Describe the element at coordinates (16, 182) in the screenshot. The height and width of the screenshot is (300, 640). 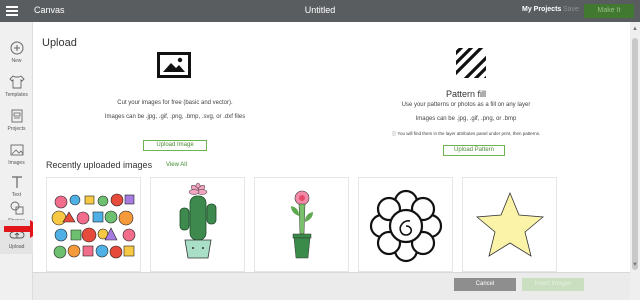
I see `text-icon` at that location.